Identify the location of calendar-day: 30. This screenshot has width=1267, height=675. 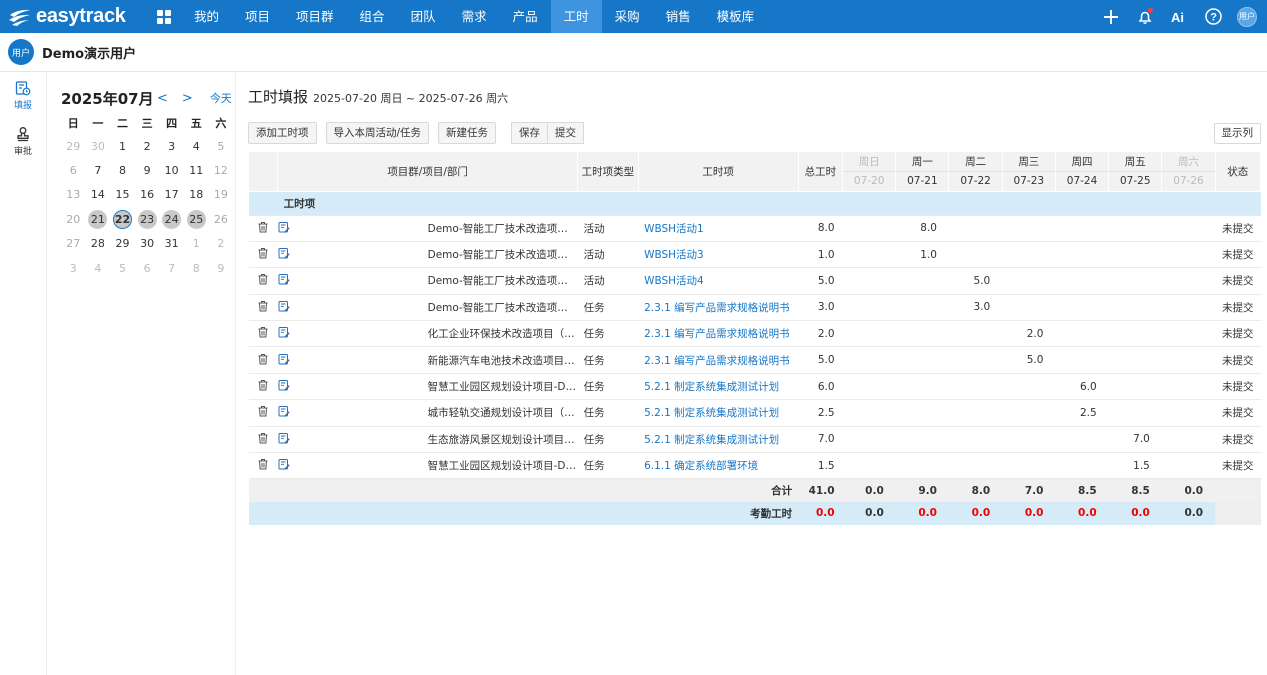
(147, 244).